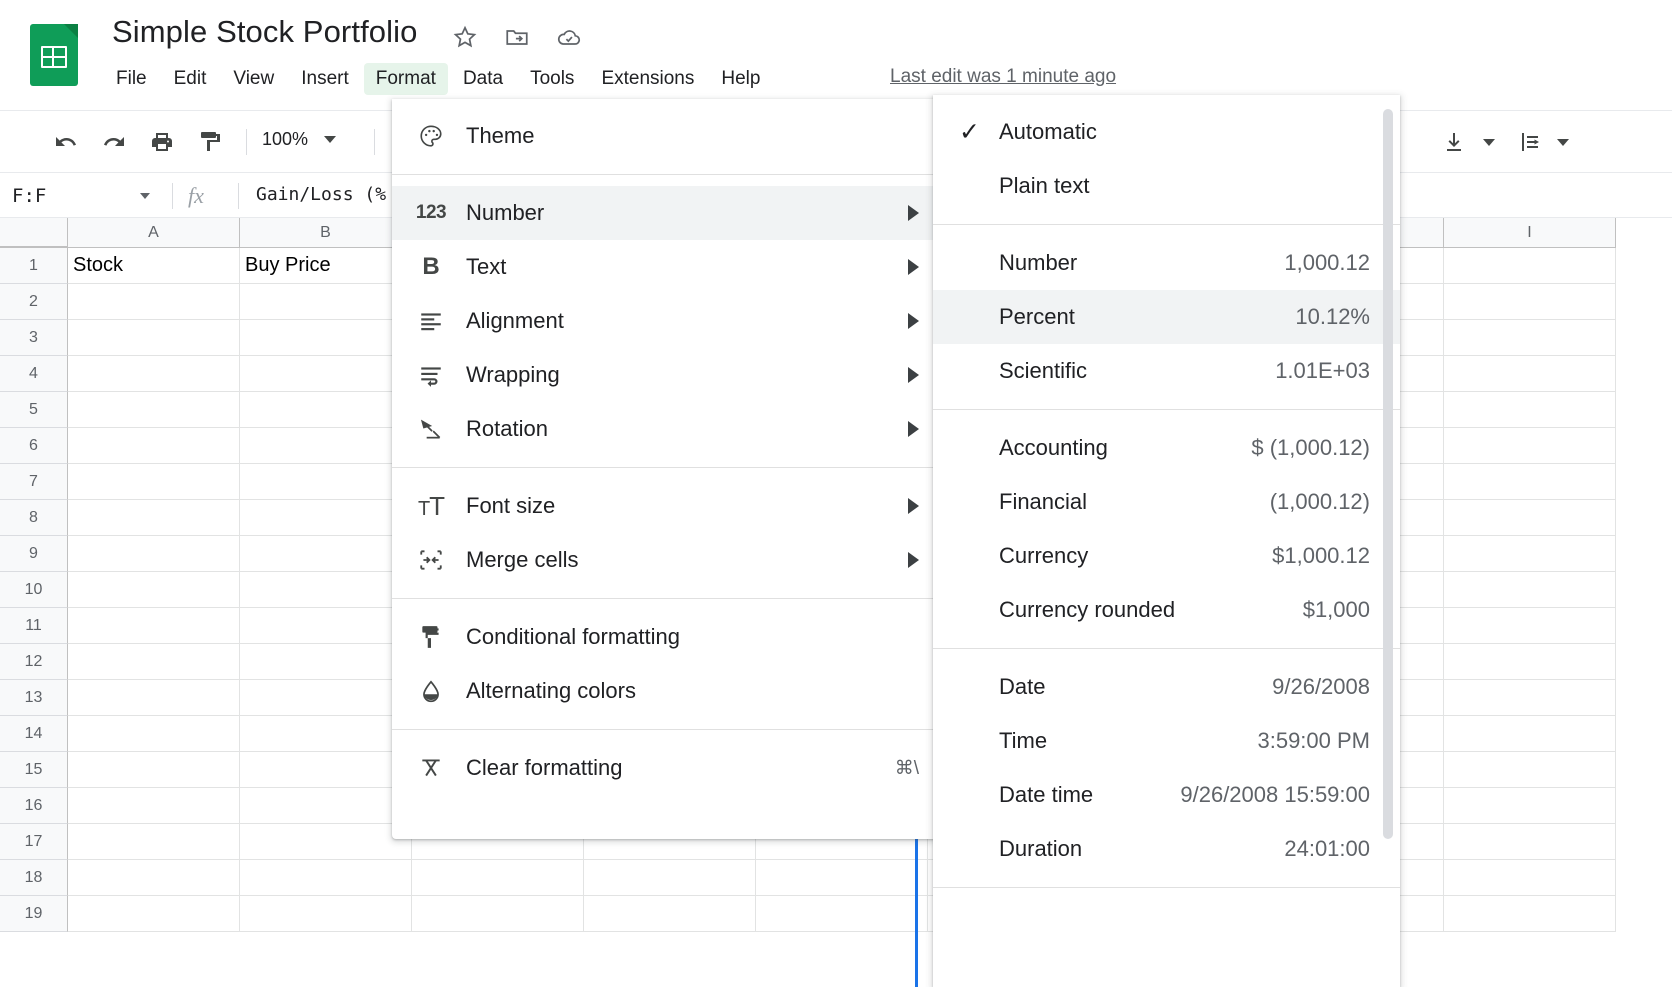 This screenshot has width=1672, height=987. What do you see at coordinates (664, 691) in the screenshot?
I see `format-alternating-colors: Alternating colors` at bounding box center [664, 691].